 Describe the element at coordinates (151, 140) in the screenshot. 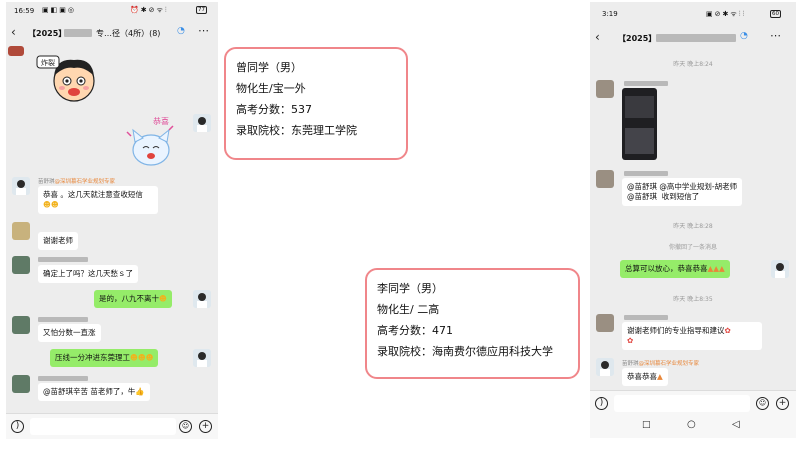

I see `congrats-cat-sticker: 恭喜` at that location.